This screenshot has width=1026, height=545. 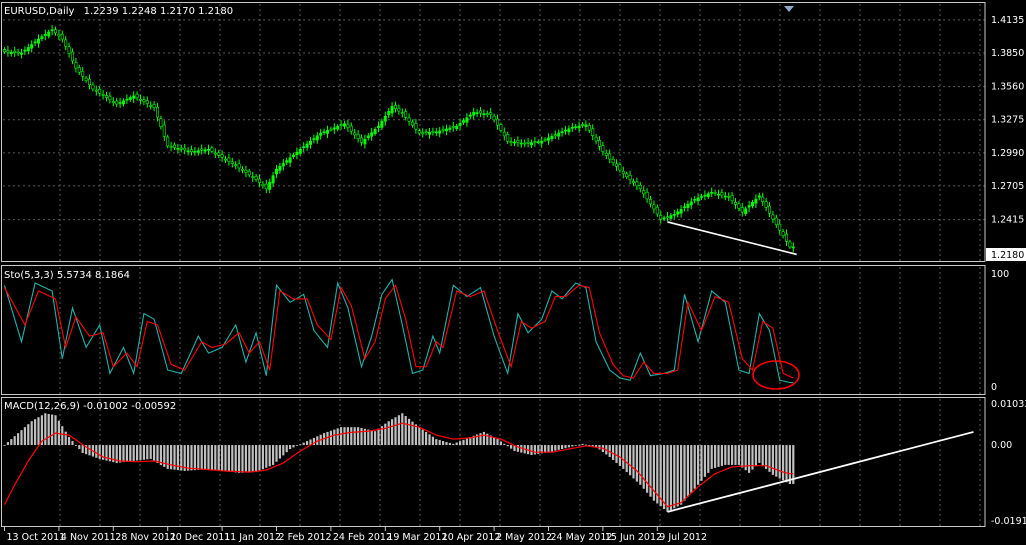 I want to click on price-tick-label: 1.2705, so click(x=1007, y=186).